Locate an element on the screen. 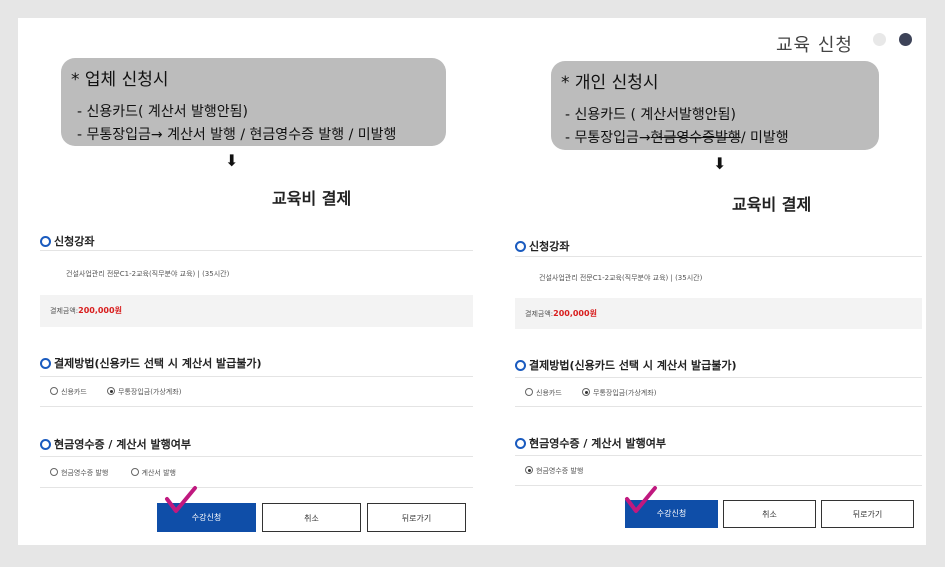 This screenshot has width=945, height=567. right-pay-amount-label: 결제금액: is located at coordinates (539, 314).